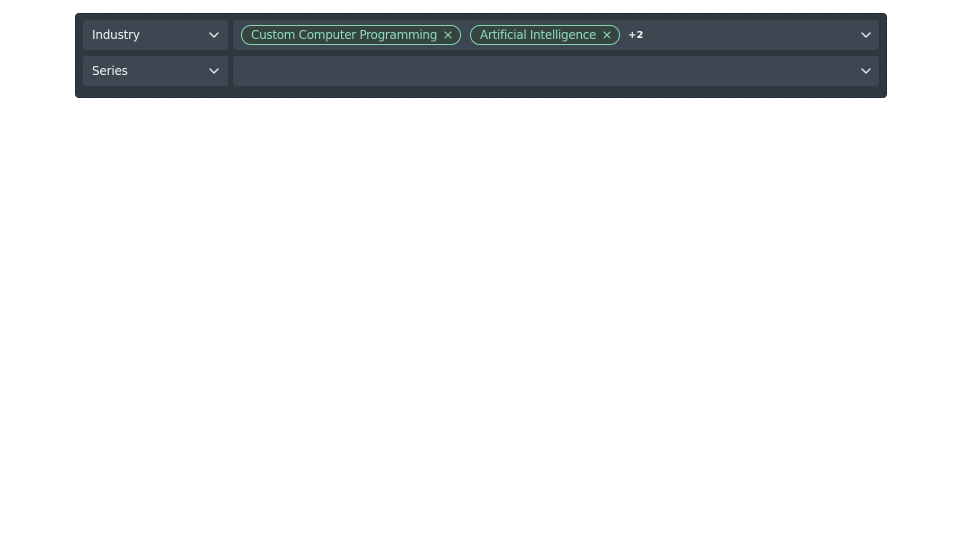 This screenshot has height=540, width=960. I want to click on value-select-series, so click(556, 71).